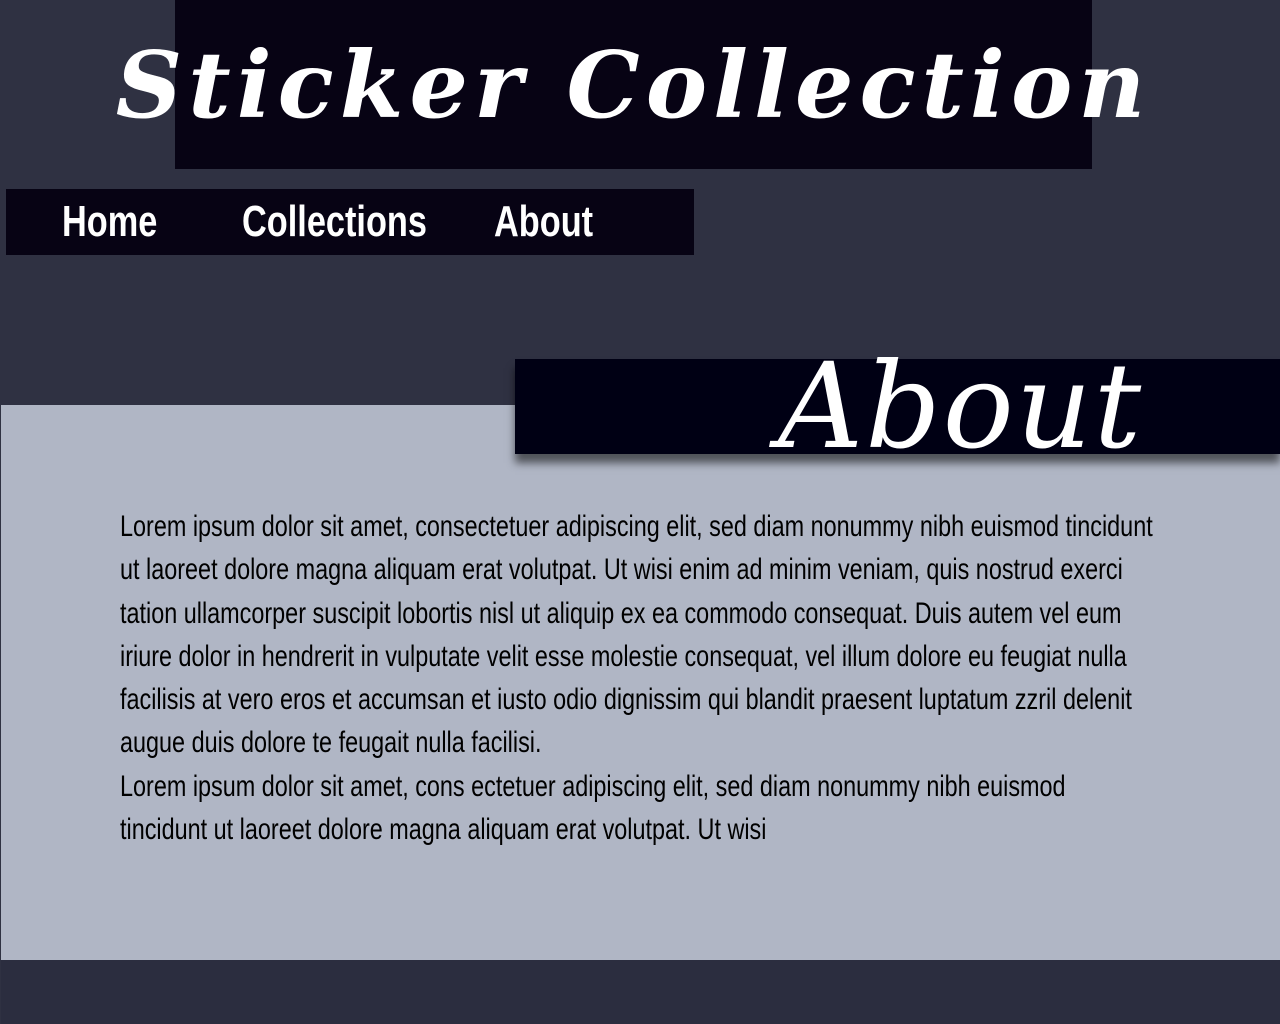 The image size is (1280, 1024). Describe the element at coordinates (109, 222) in the screenshot. I see `nav-home-link: Home` at that location.